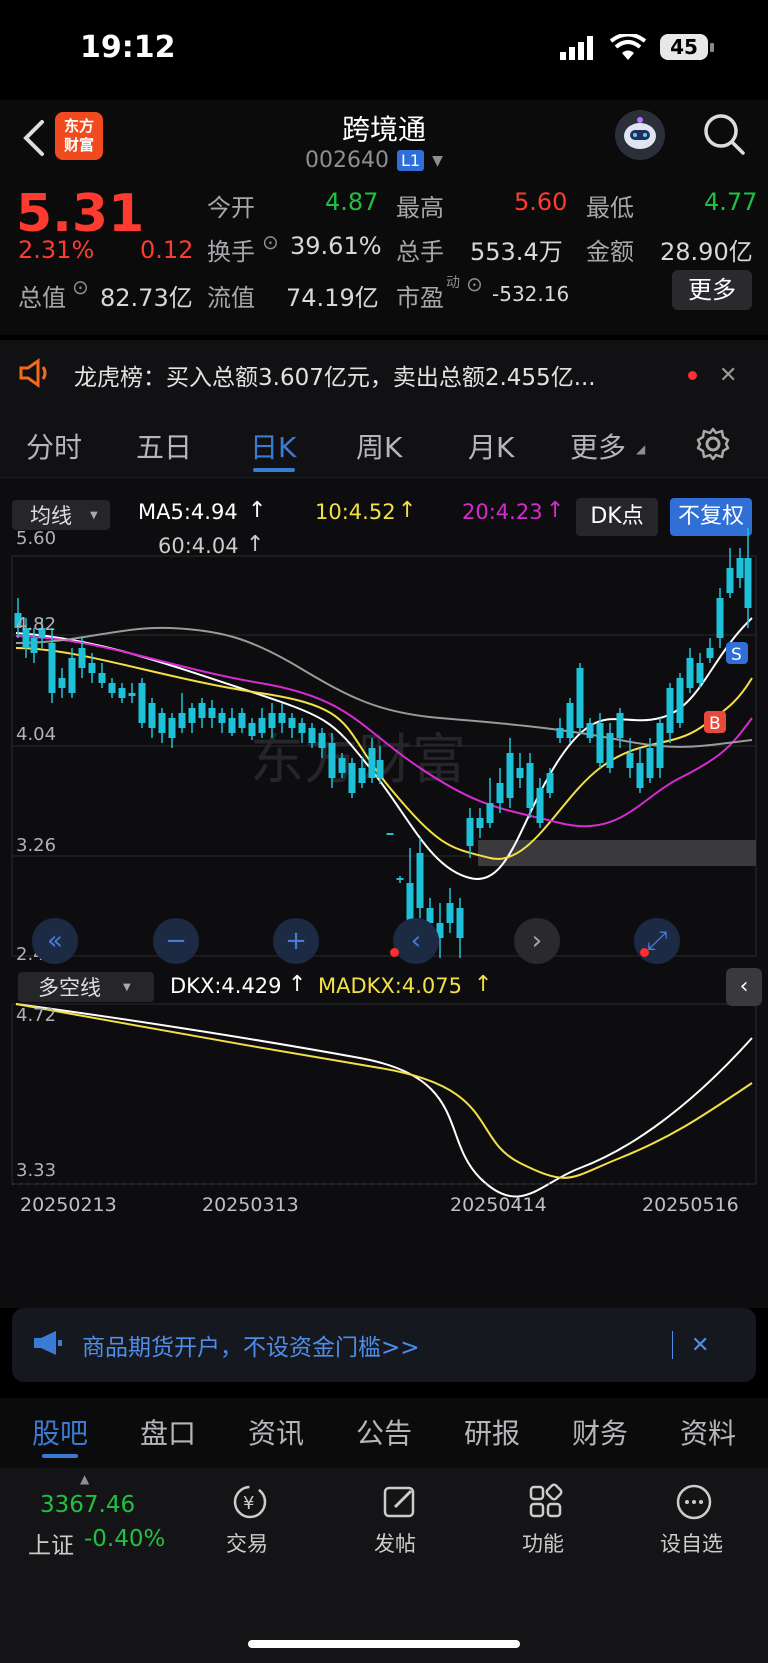 This screenshot has height=1663, width=768. What do you see at coordinates (437, 161) in the screenshot?
I see `chevron-down-icon: ▼` at bounding box center [437, 161].